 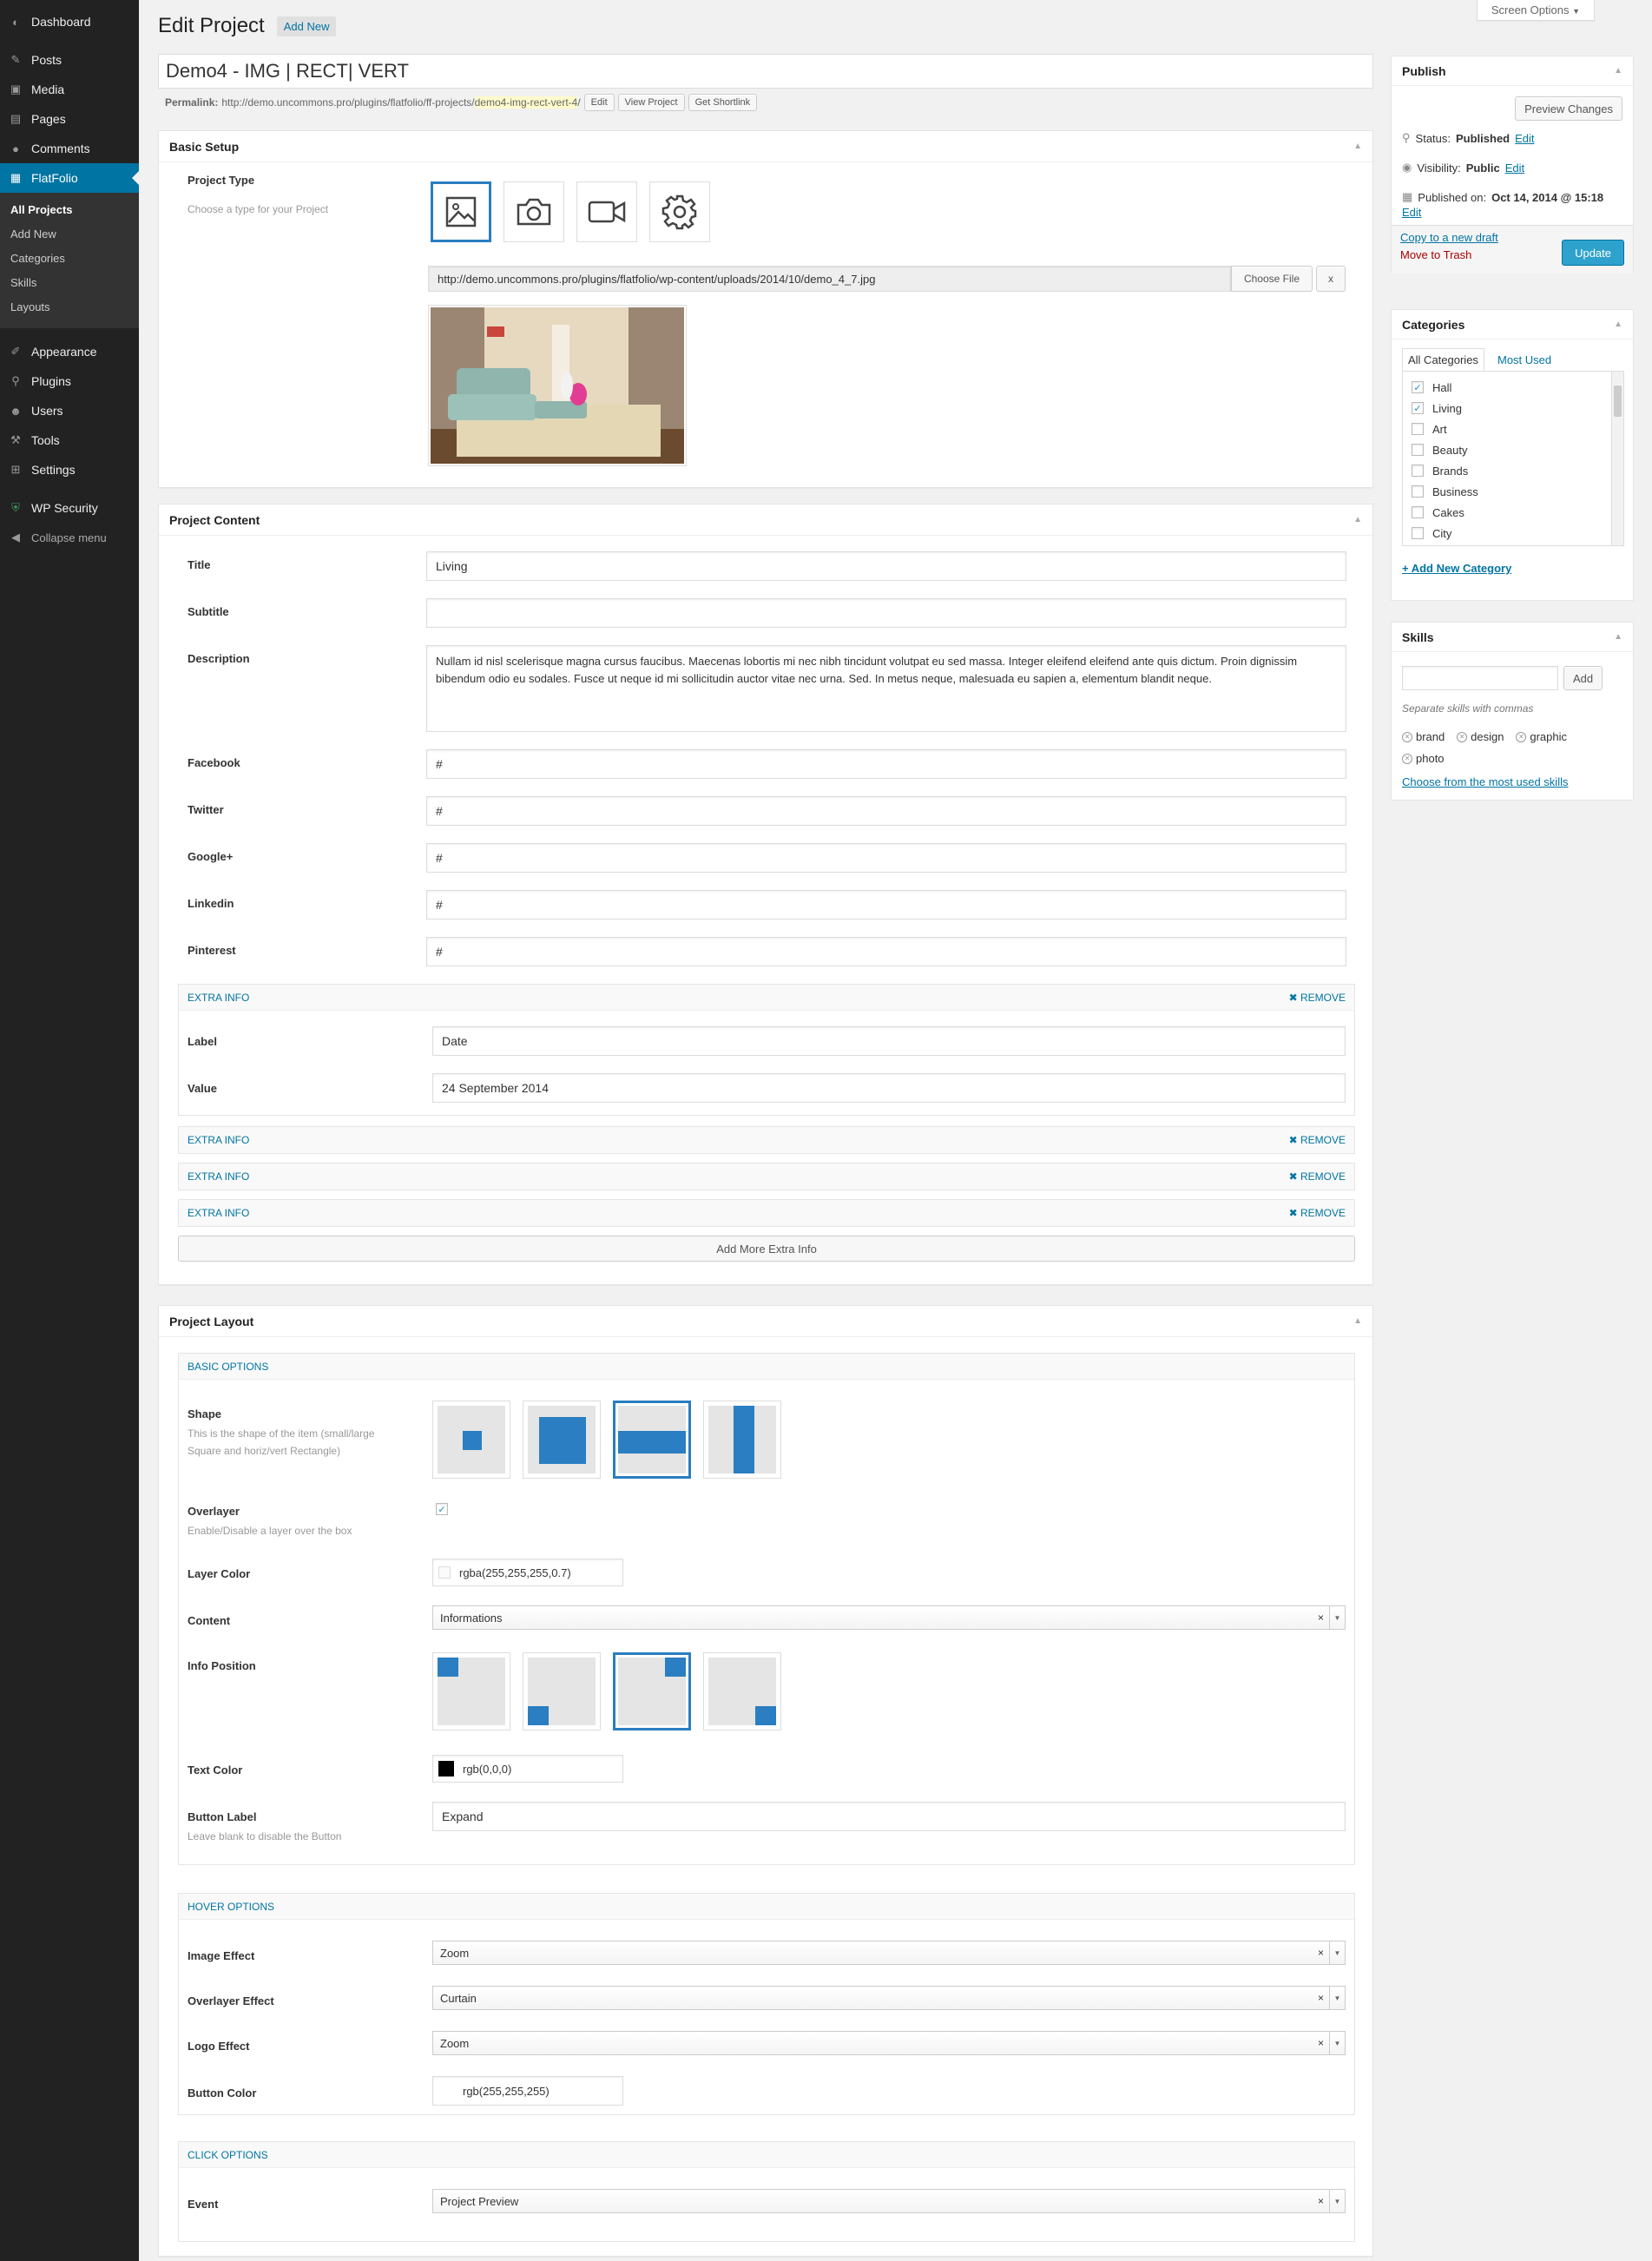 I want to click on category-item: ✓ Hall, so click(x=1513, y=387).